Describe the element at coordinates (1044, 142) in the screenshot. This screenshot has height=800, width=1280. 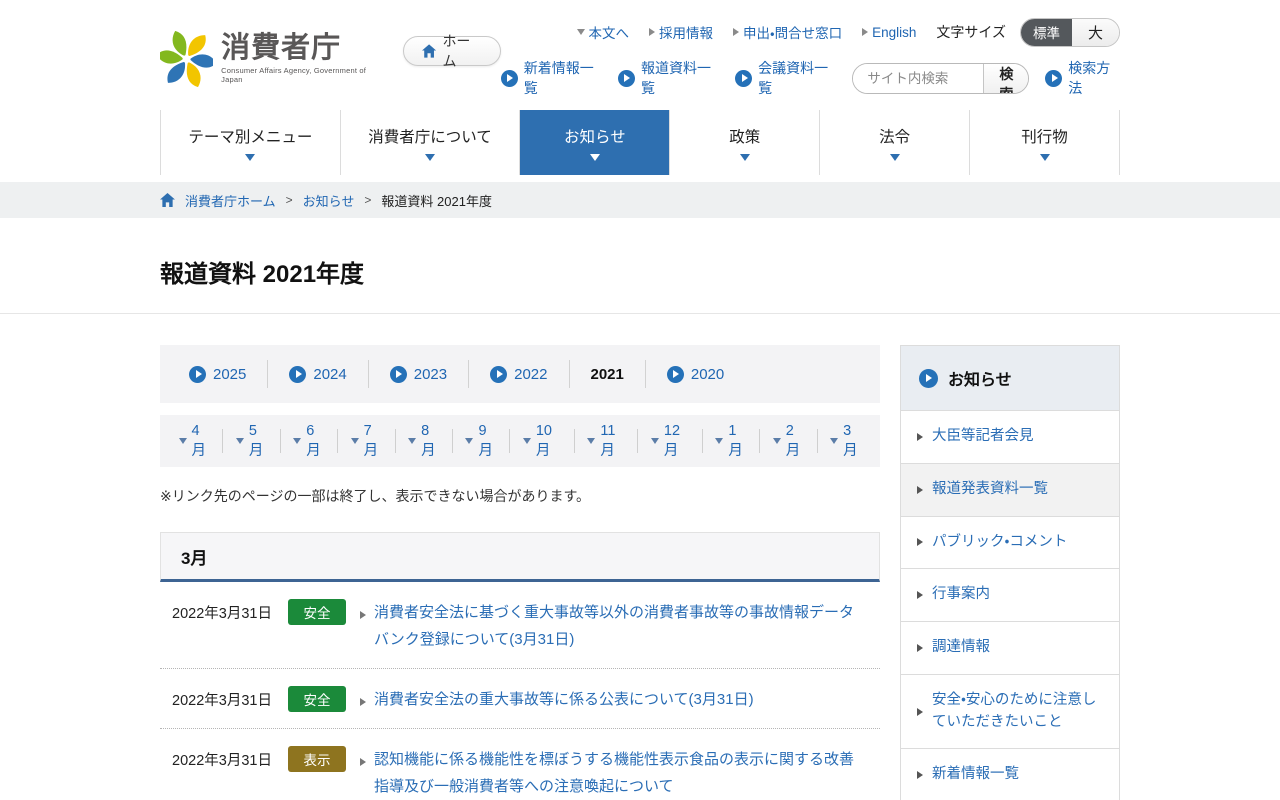
I see `nav-tab-publications: 刊行物` at that location.